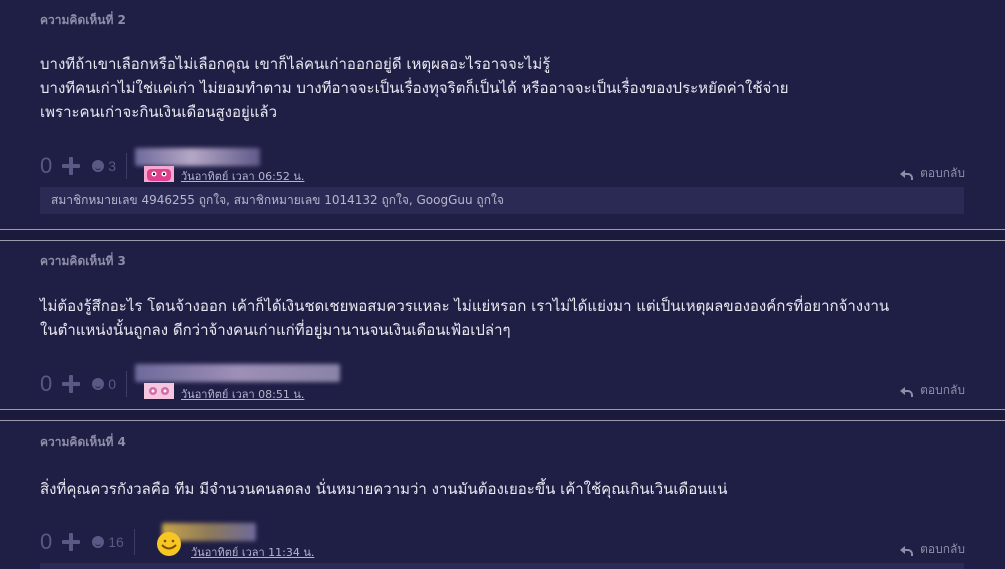 The image size is (1005, 569). I want to click on vote-bar: 0 3, so click(84, 166).